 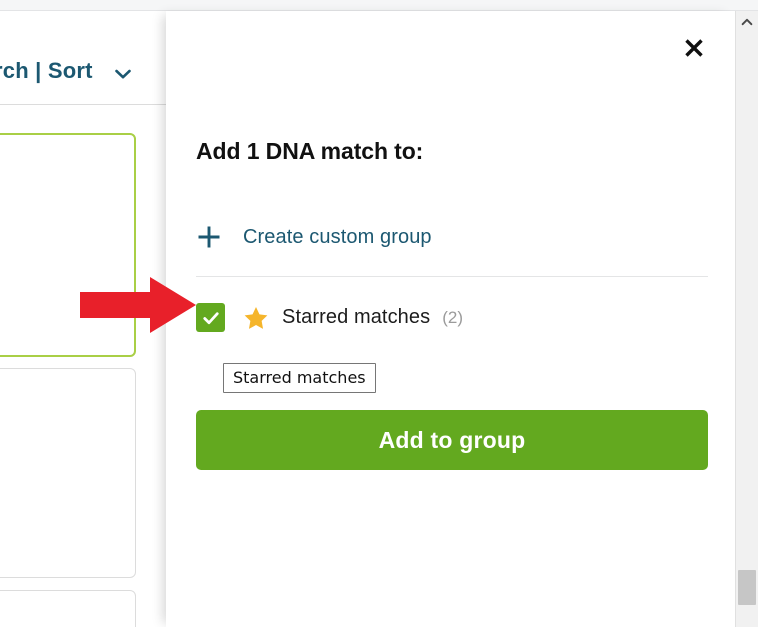 I want to click on results-toolbar: rch | Sort, so click(x=83, y=58).